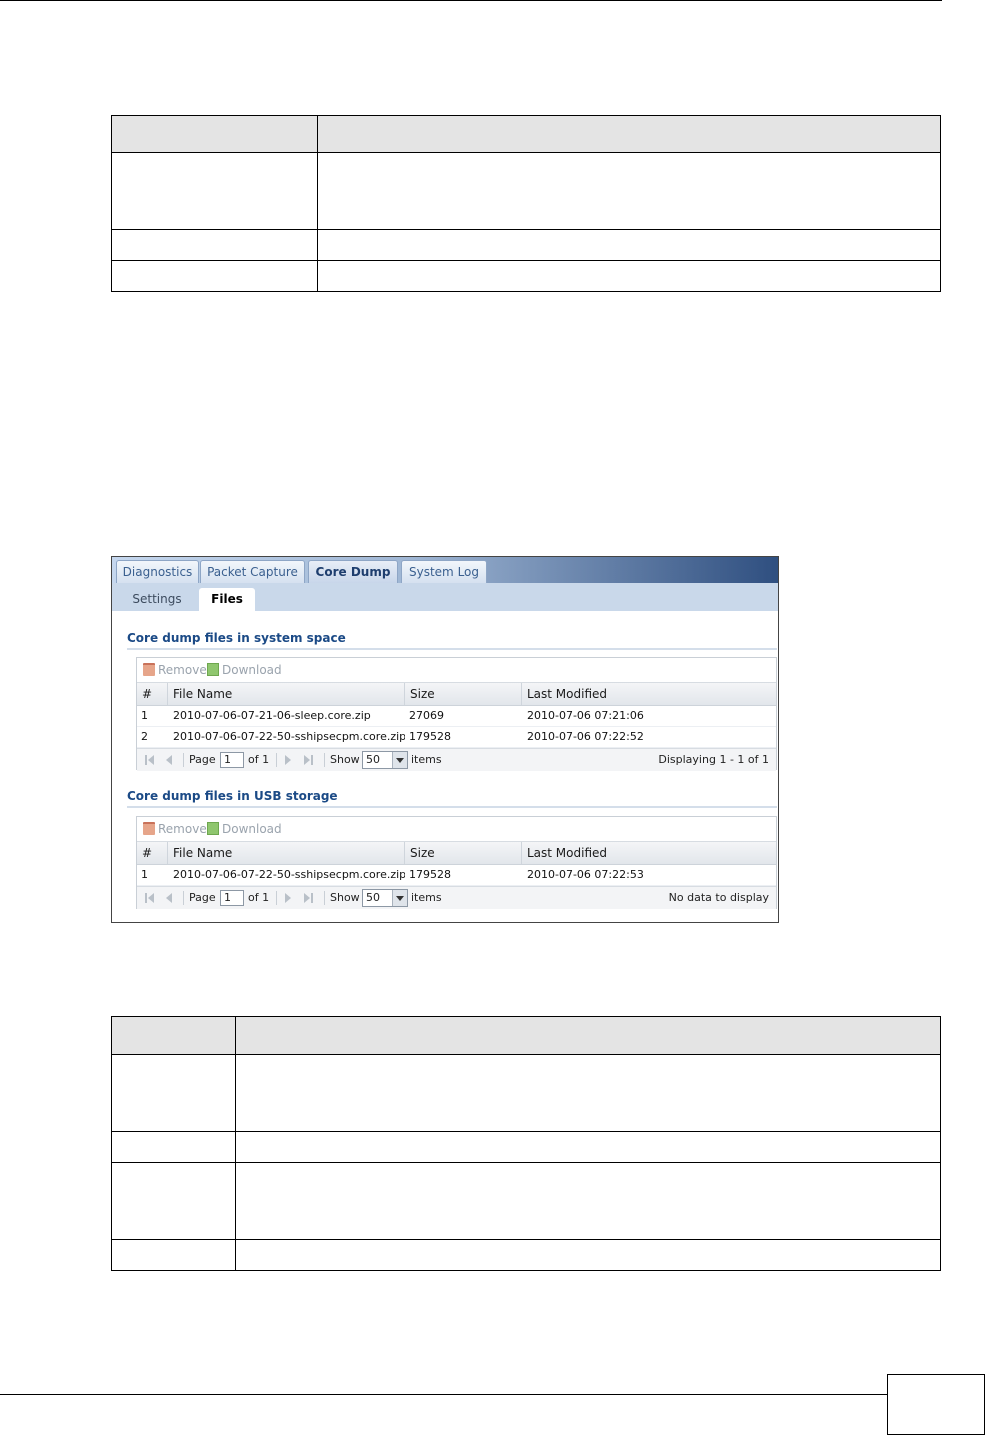 This screenshot has width=987, height=1438. I want to click on display-status: No data to display, so click(718, 897).